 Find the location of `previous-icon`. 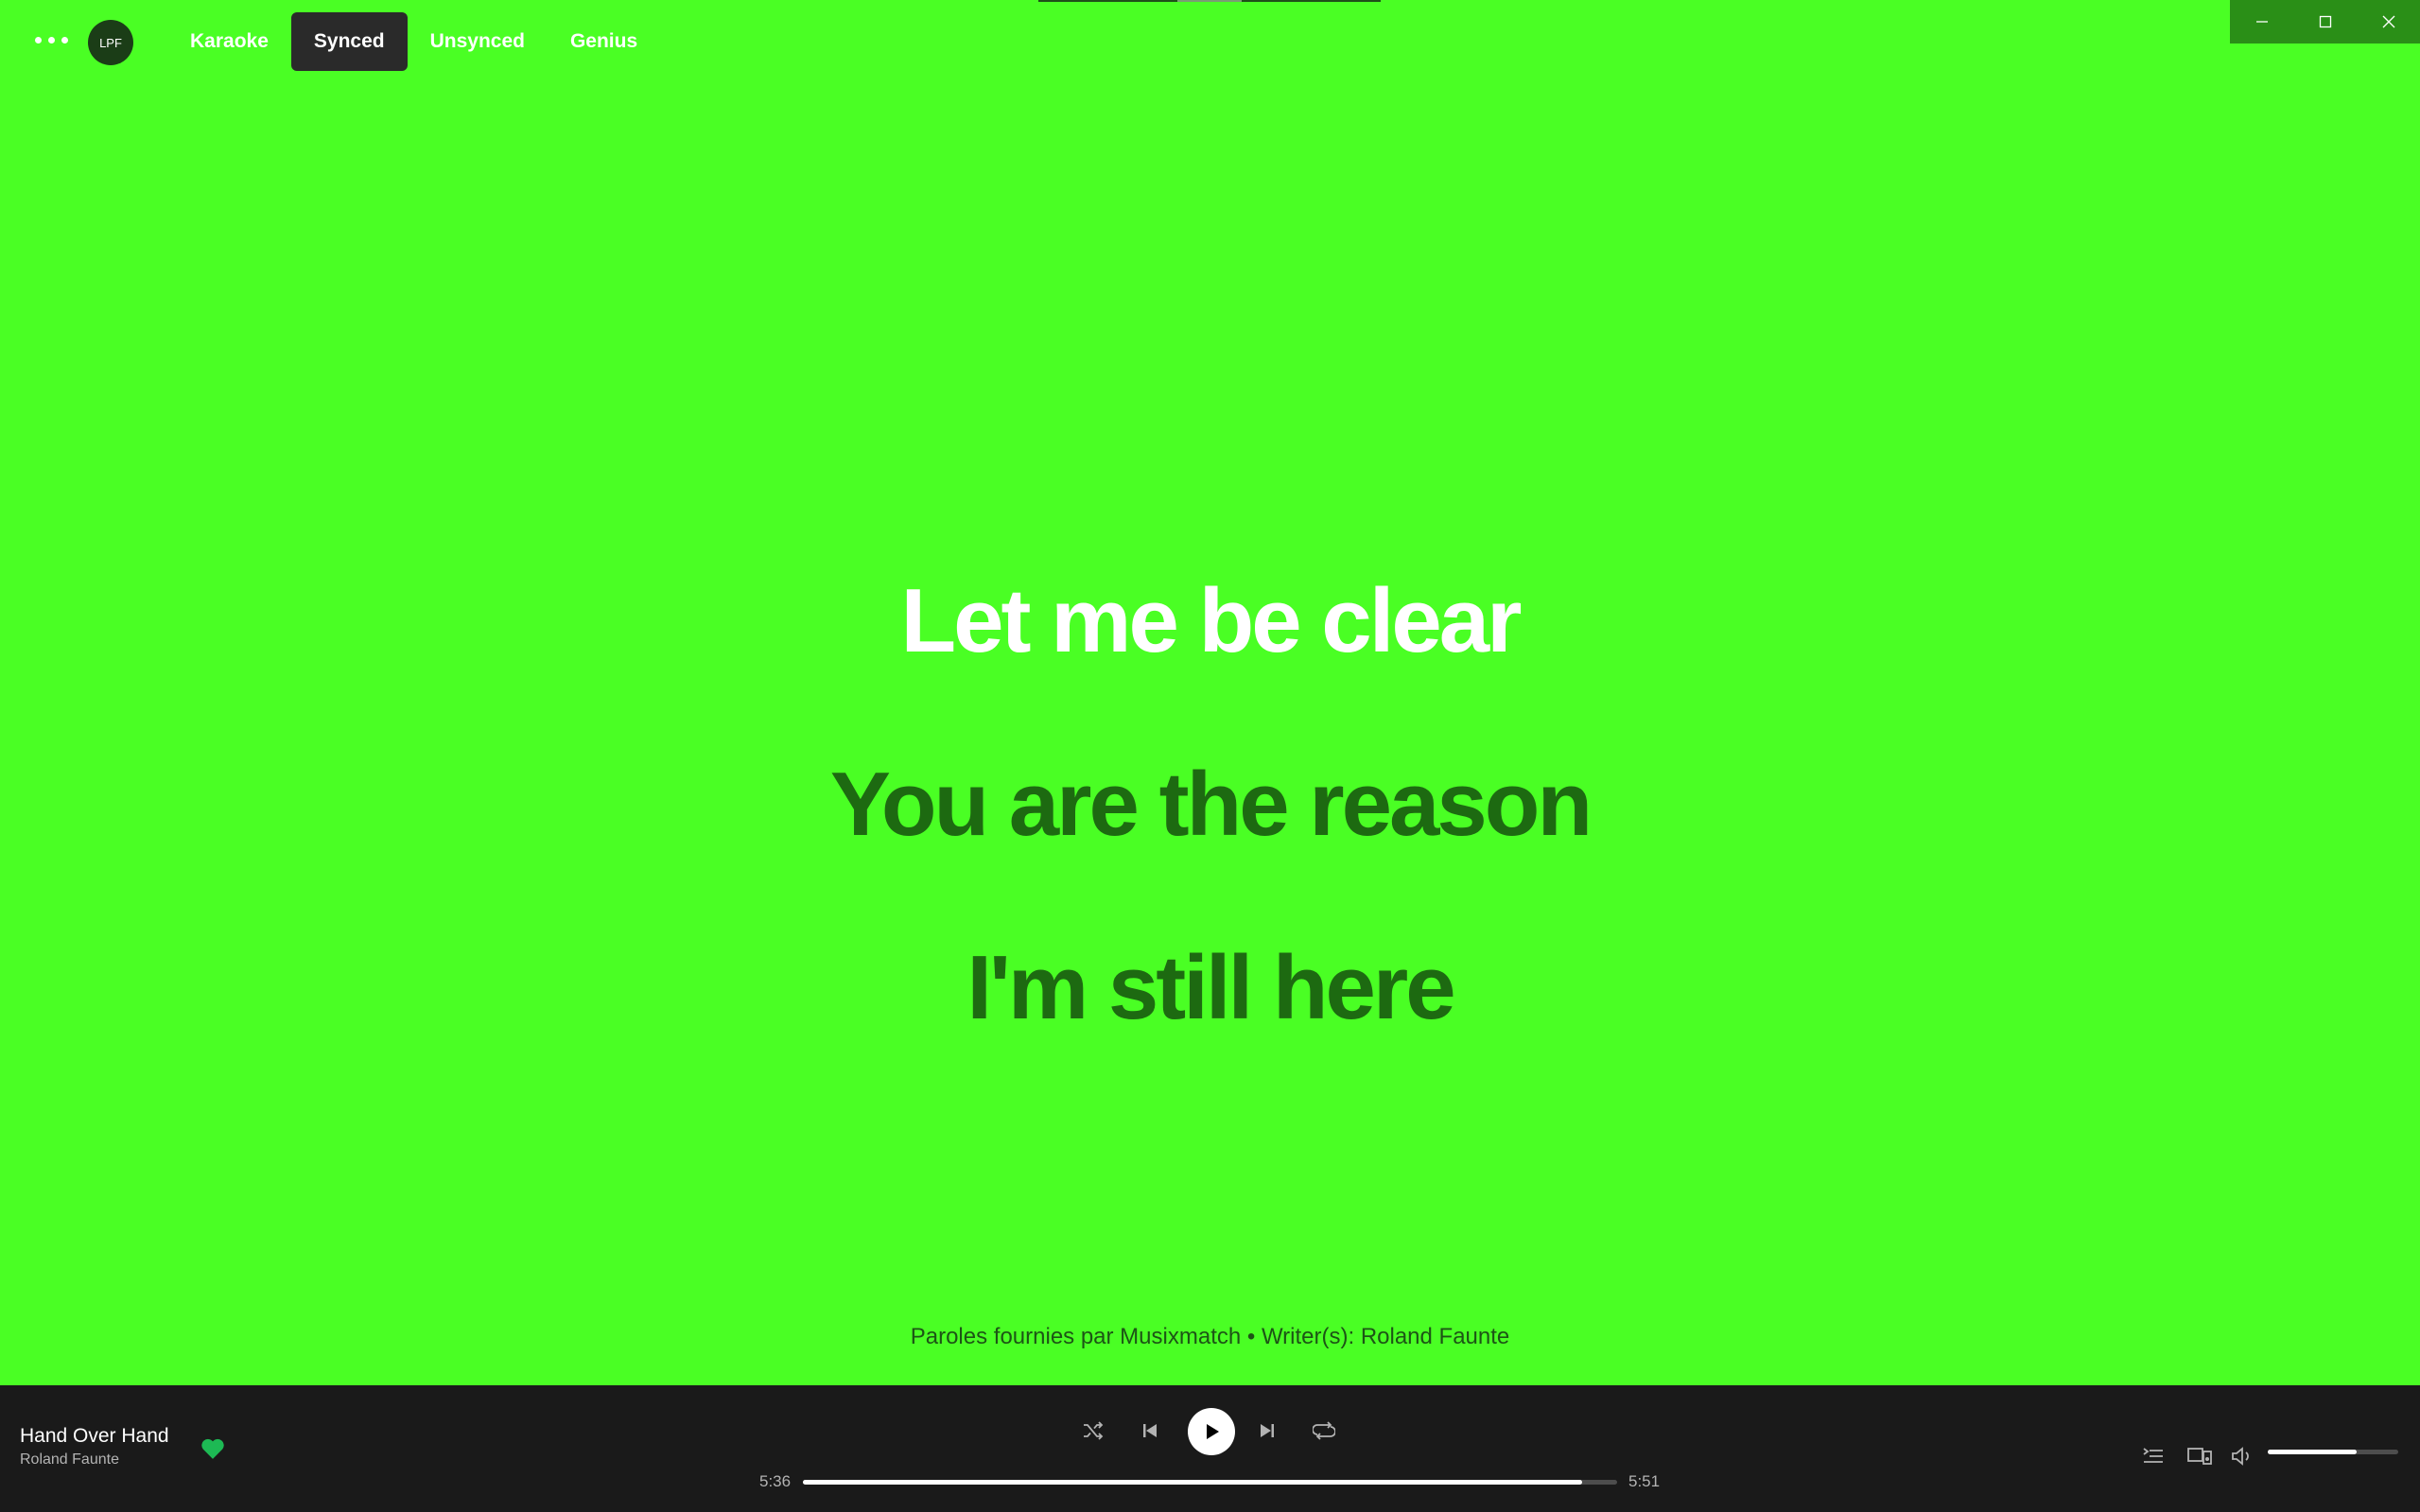

previous-icon is located at coordinates (1150, 1431).